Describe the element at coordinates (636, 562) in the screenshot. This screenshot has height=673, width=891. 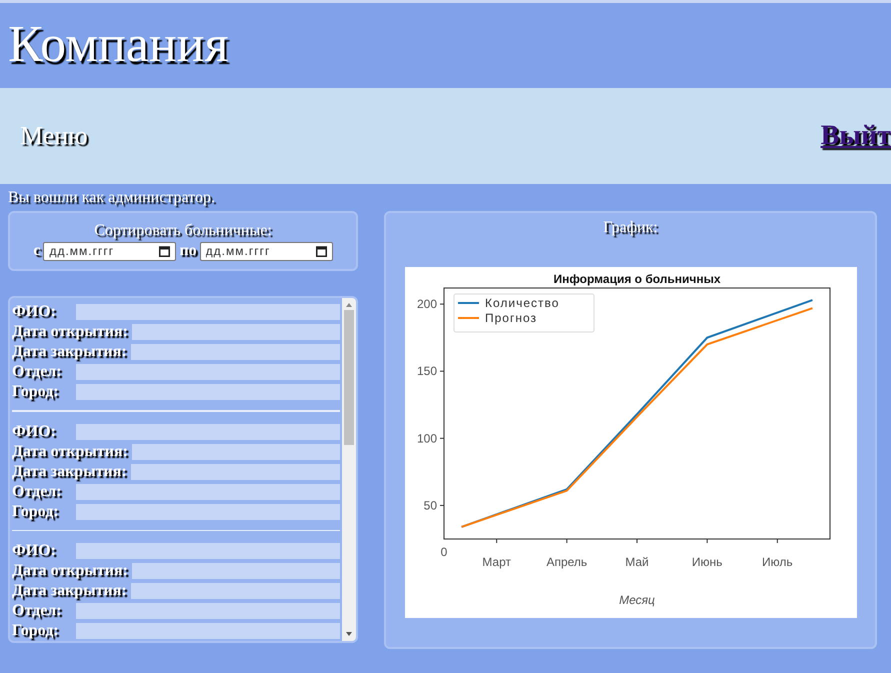
I see `tick-label: Май` at that location.